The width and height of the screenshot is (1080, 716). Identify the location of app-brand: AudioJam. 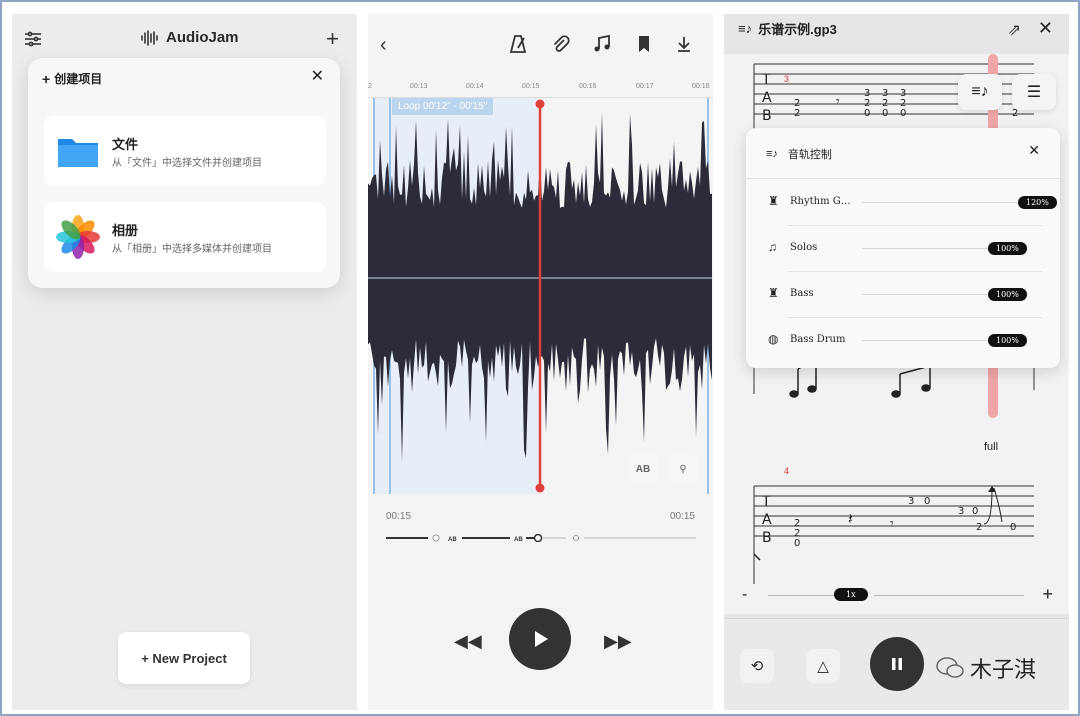
(189, 37).